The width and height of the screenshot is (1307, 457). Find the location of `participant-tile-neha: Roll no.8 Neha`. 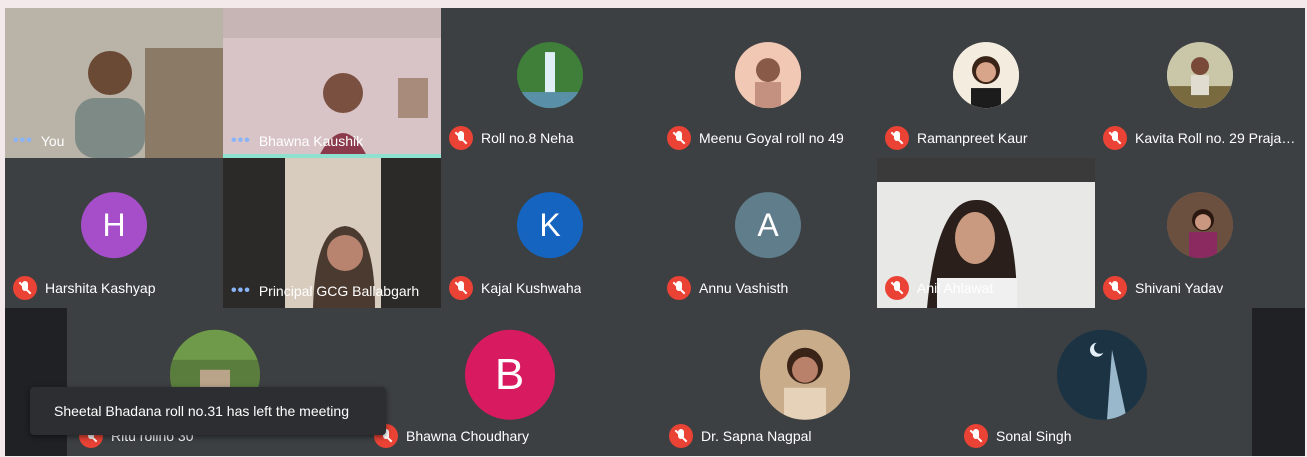

participant-tile-neha: Roll no.8 Neha is located at coordinates (550, 83).